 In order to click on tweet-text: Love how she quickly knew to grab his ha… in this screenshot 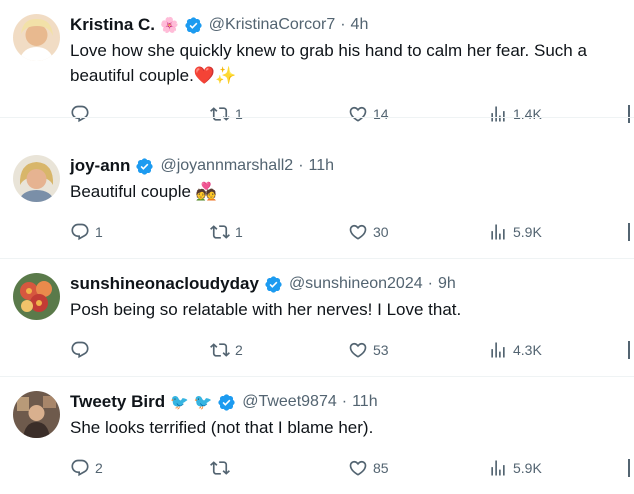, I will do `click(350, 63)`.